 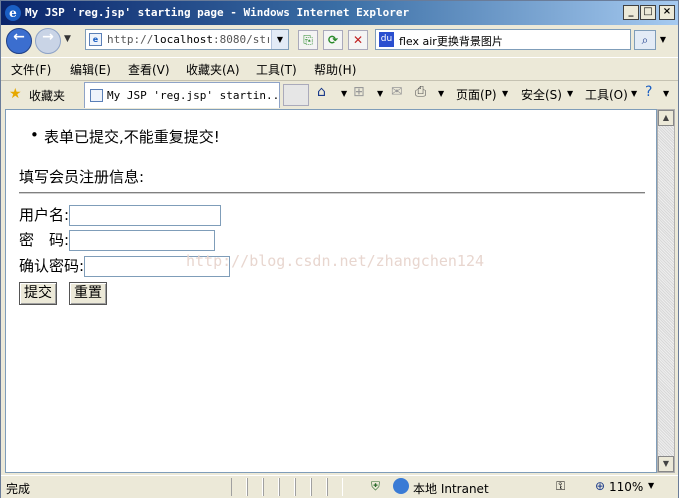 I want to click on search-options-dropdown-icon: ▼, so click(x=663, y=40).